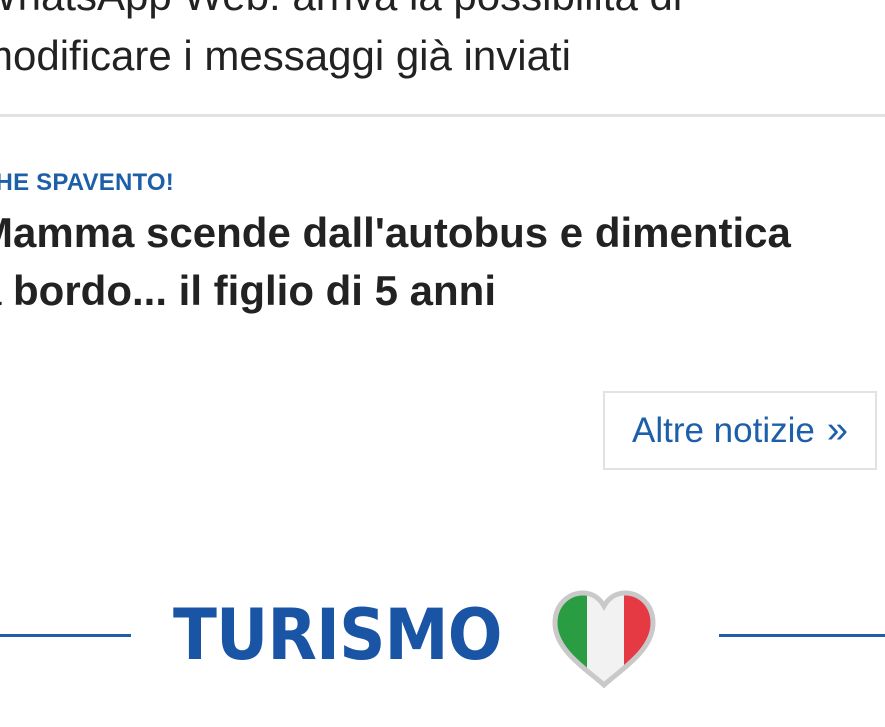 Image resolution: width=885 pixels, height=727 pixels. What do you see at coordinates (837, 430) in the screenshot?
I see `double-chevron-right-icon: »` at bounding box center [837, 430].